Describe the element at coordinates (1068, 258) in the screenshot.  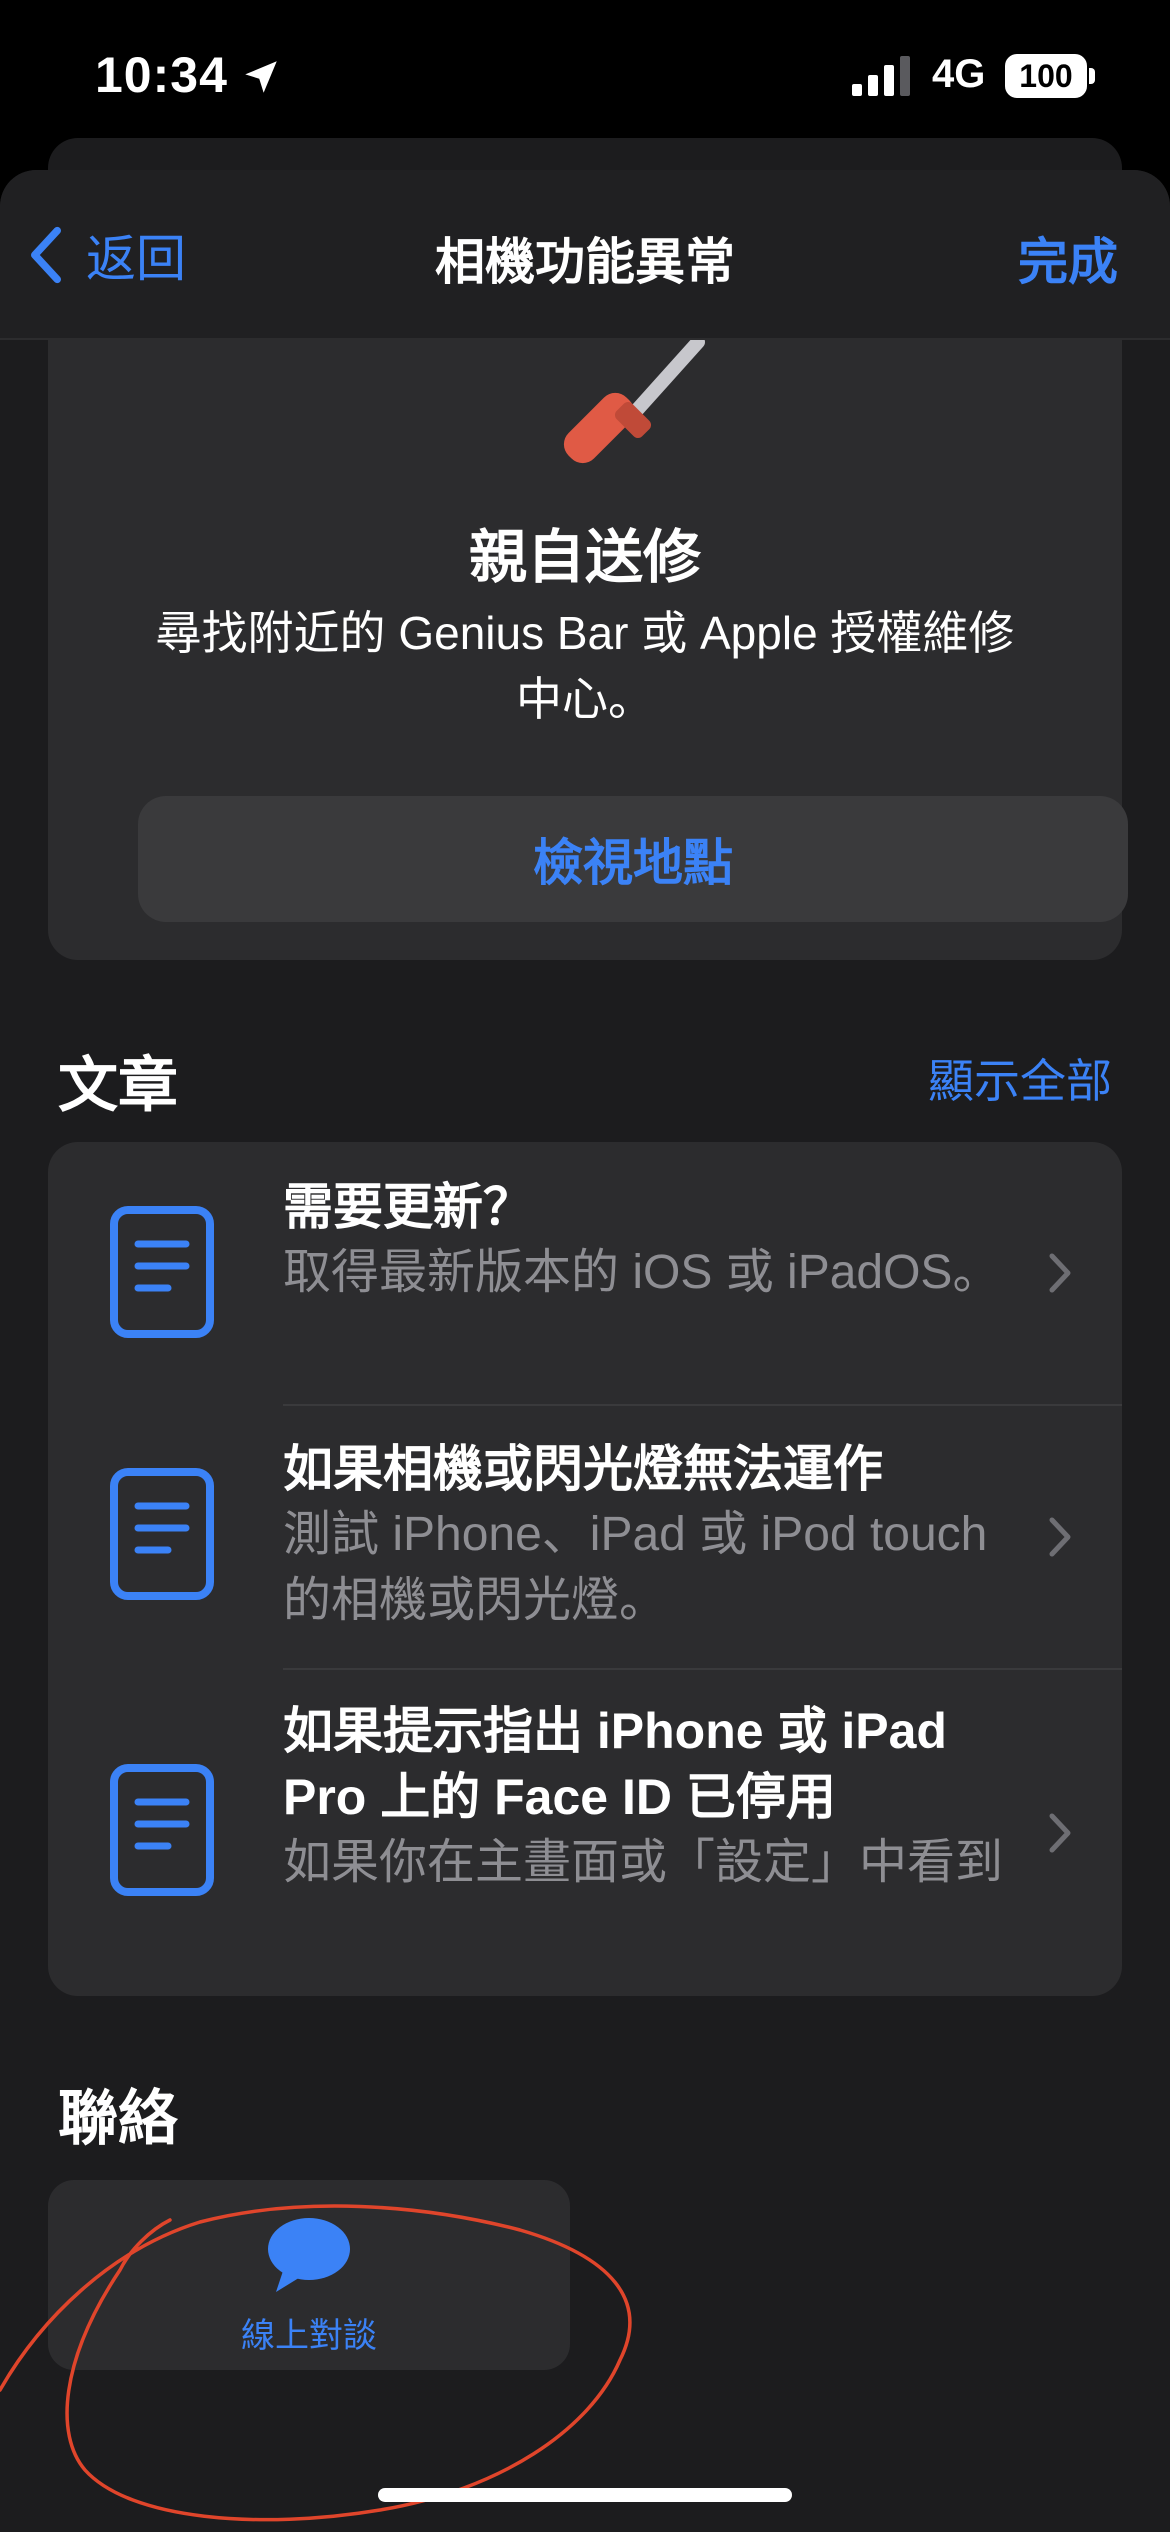
I see `done-button: 完成` at that location.